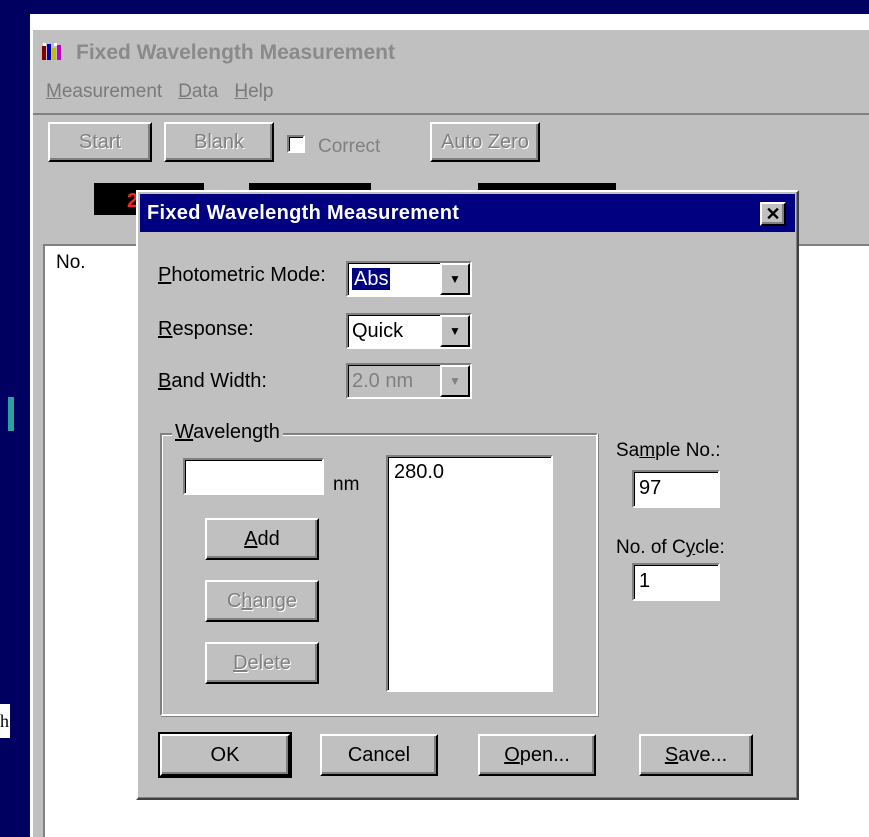 This screenshot has width=869, height=837. What do you see at coordinates (212, 381) in the screenshot?
I see `band-width-label: Band Width:` at bounding box center [212, 381].